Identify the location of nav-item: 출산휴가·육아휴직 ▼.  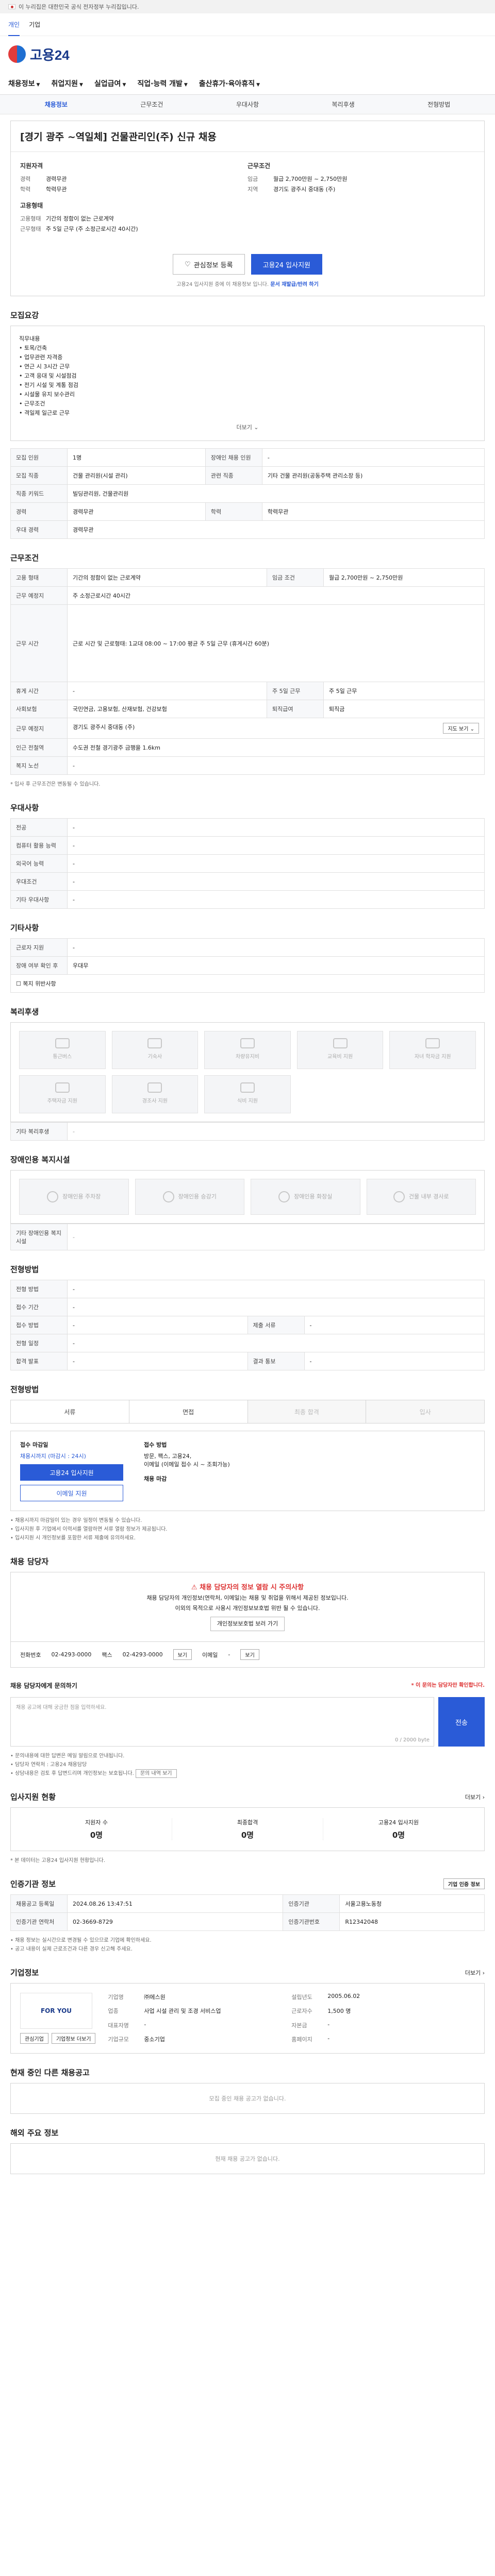
(230, 83).